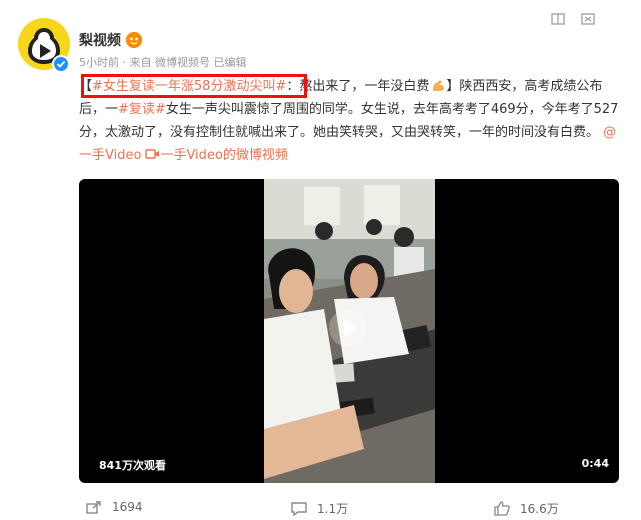  I want to click on hashtag-fudu: #复读#, so click(142, 109).